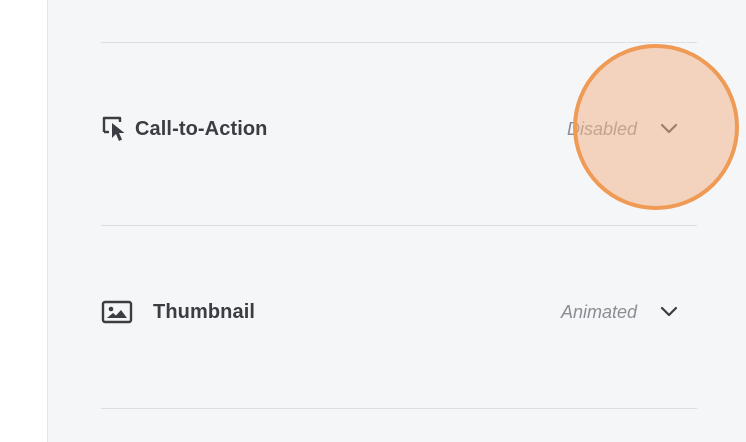 The height and width of the screenshot is (442, 746). Describe the element at coordinates (24, 221) in the screenshot. I see `left-gutter` at that location.